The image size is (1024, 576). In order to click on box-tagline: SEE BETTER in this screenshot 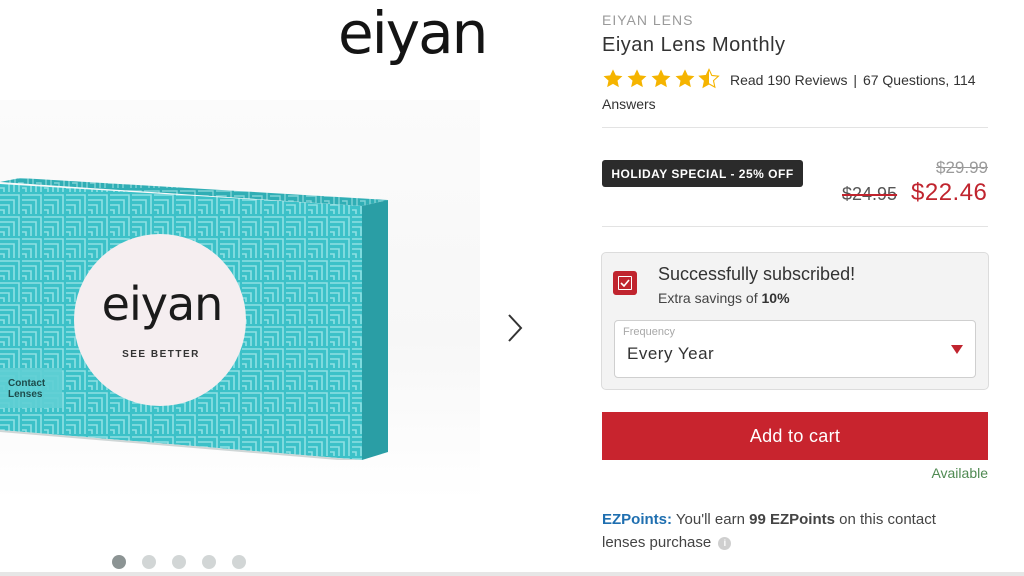, I will do `click(161, 354)`.